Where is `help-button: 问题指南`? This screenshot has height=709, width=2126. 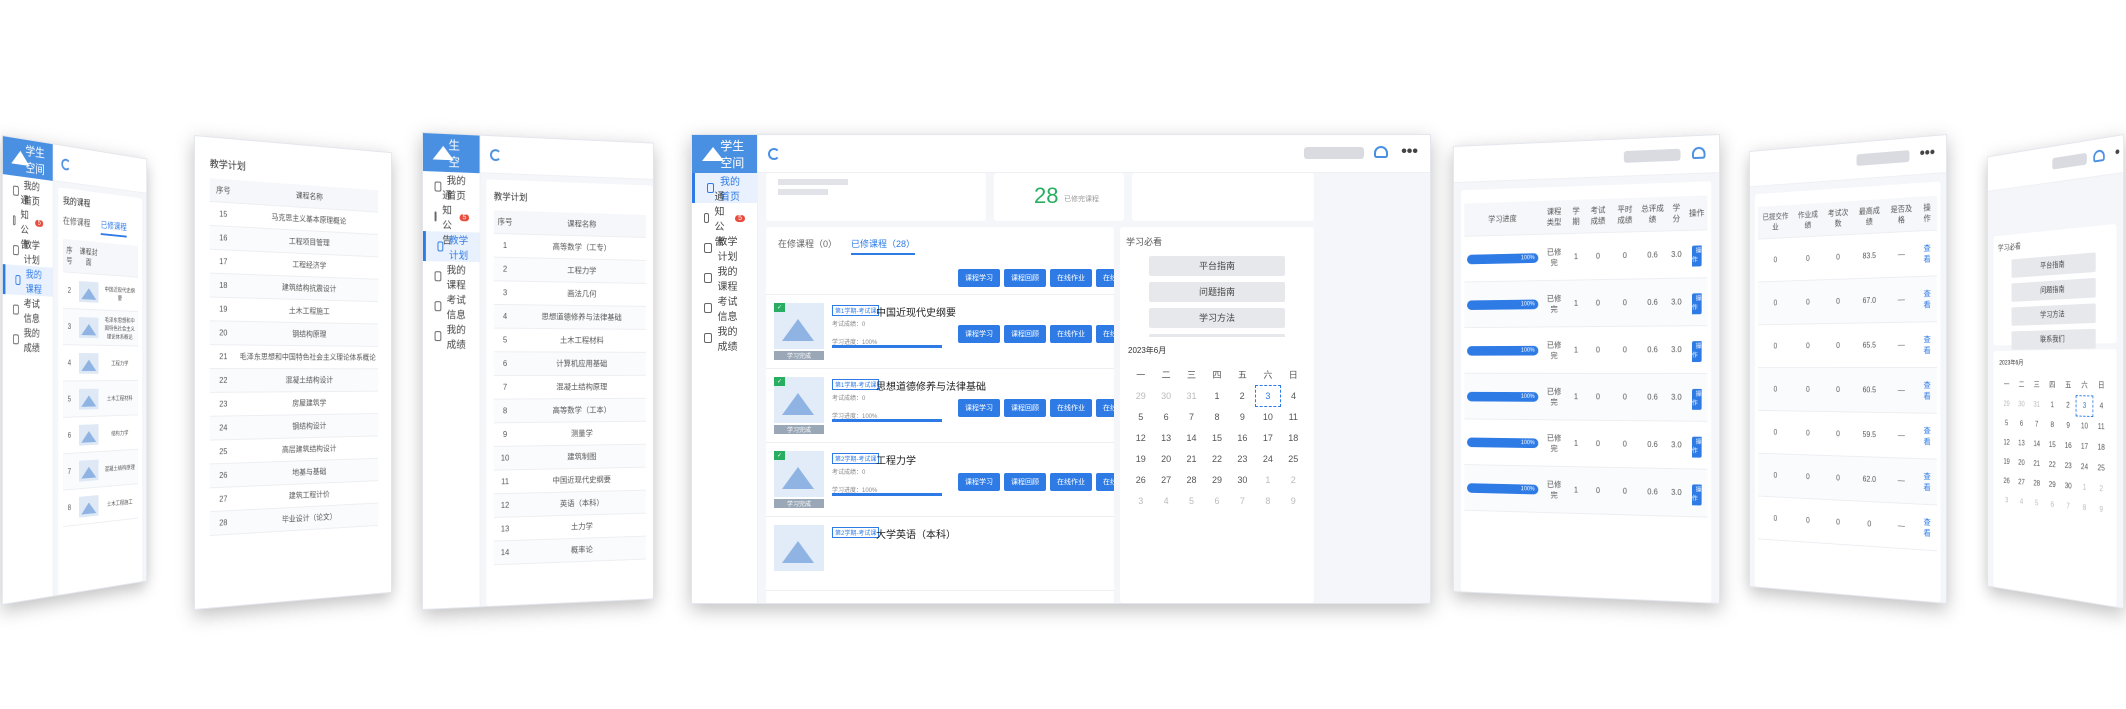
help-button: 问题指南 is located at coordinates (1217, 292).